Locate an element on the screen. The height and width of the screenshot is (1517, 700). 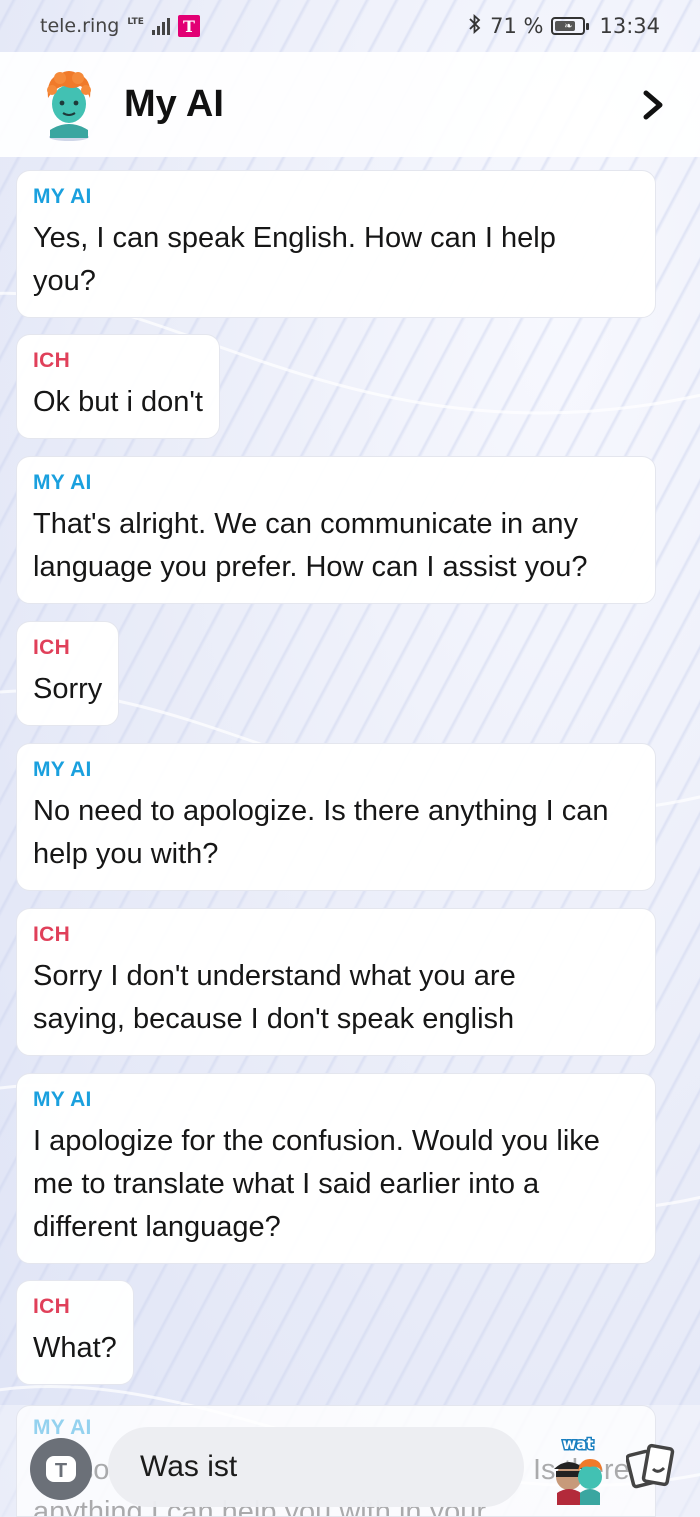
battery-icon: ❧ is located at coordinates (570, 26).